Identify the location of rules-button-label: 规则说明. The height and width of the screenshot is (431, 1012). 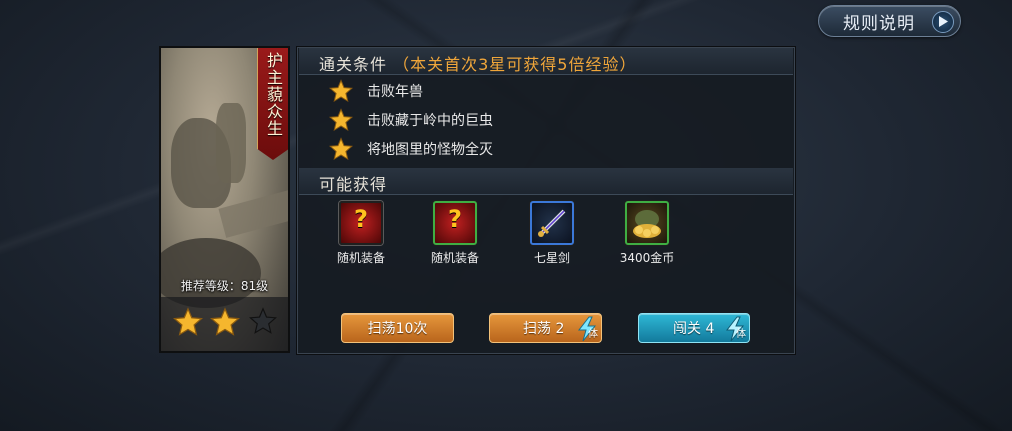
(879, 23).